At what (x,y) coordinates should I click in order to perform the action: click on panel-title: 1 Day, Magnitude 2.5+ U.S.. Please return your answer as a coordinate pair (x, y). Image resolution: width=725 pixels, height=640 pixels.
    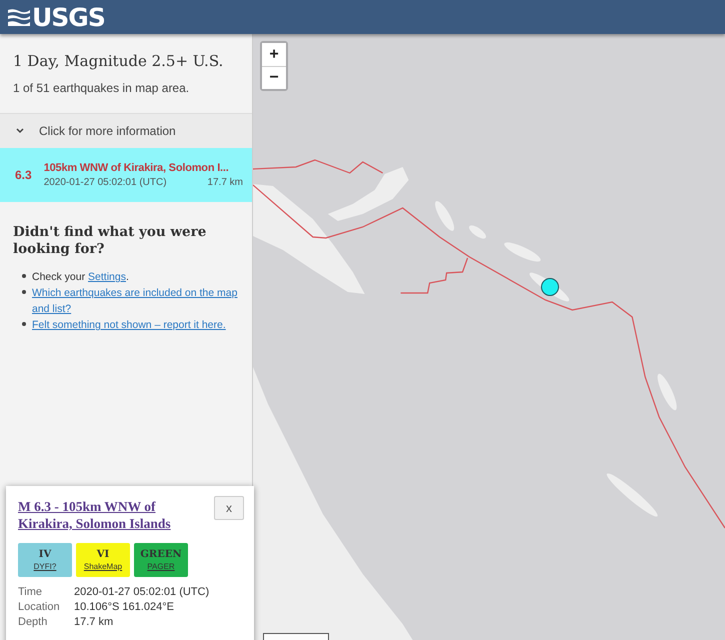
    Looking at the image, I should click on (118, 61).